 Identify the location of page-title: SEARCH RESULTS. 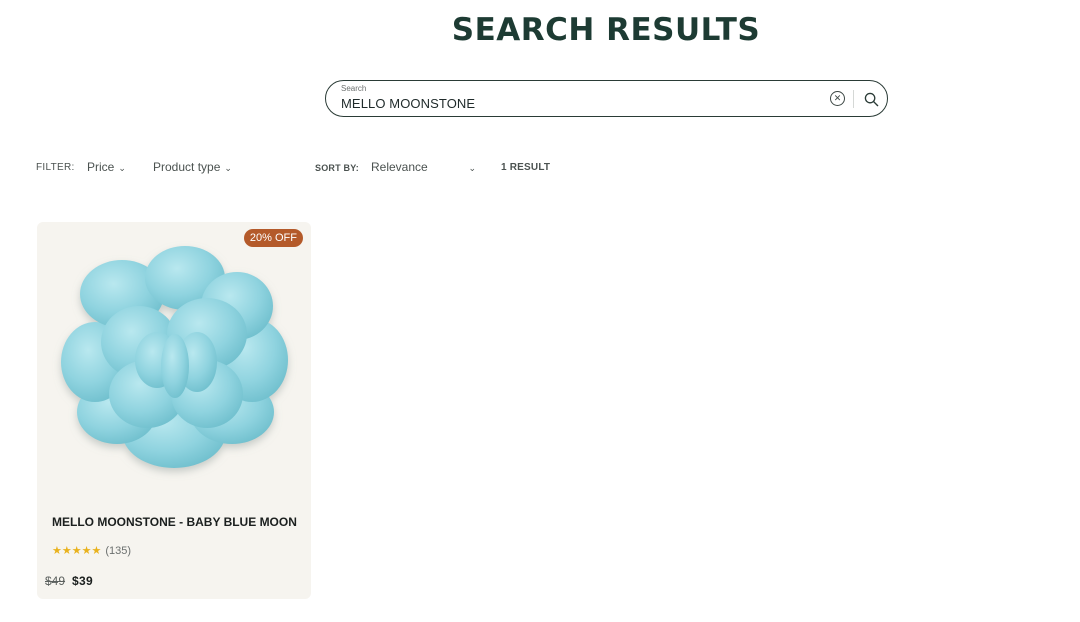
(606, 30).